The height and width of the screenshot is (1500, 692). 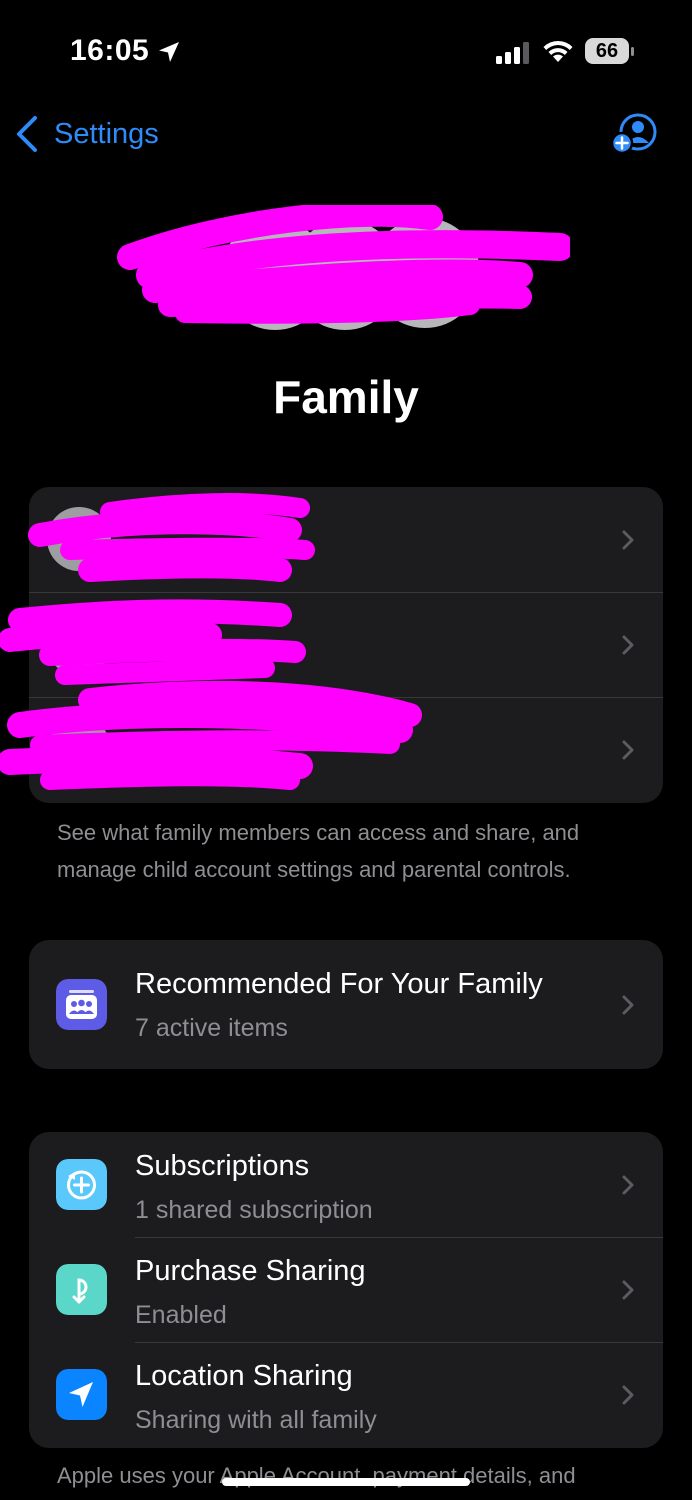 I want to click on chevron-left-icon, so click(x=27, y=134).